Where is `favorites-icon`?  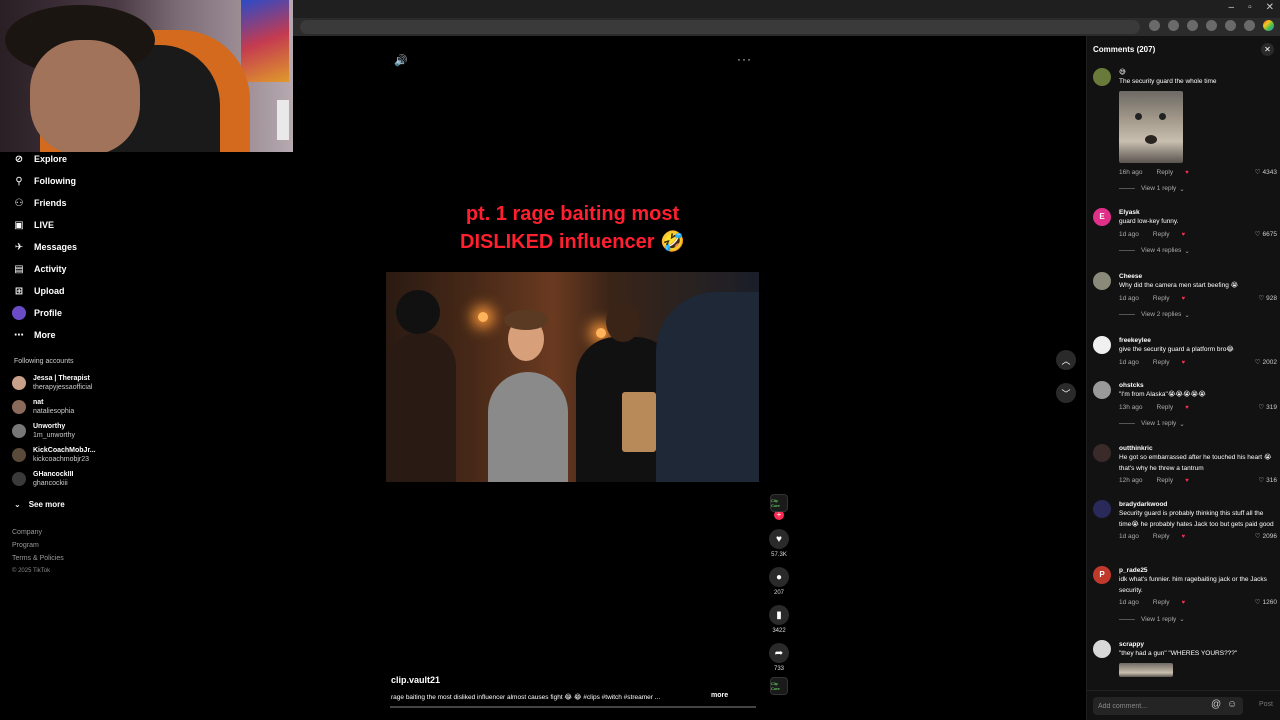
favorites-icon is located at coordinates (1211, 25).